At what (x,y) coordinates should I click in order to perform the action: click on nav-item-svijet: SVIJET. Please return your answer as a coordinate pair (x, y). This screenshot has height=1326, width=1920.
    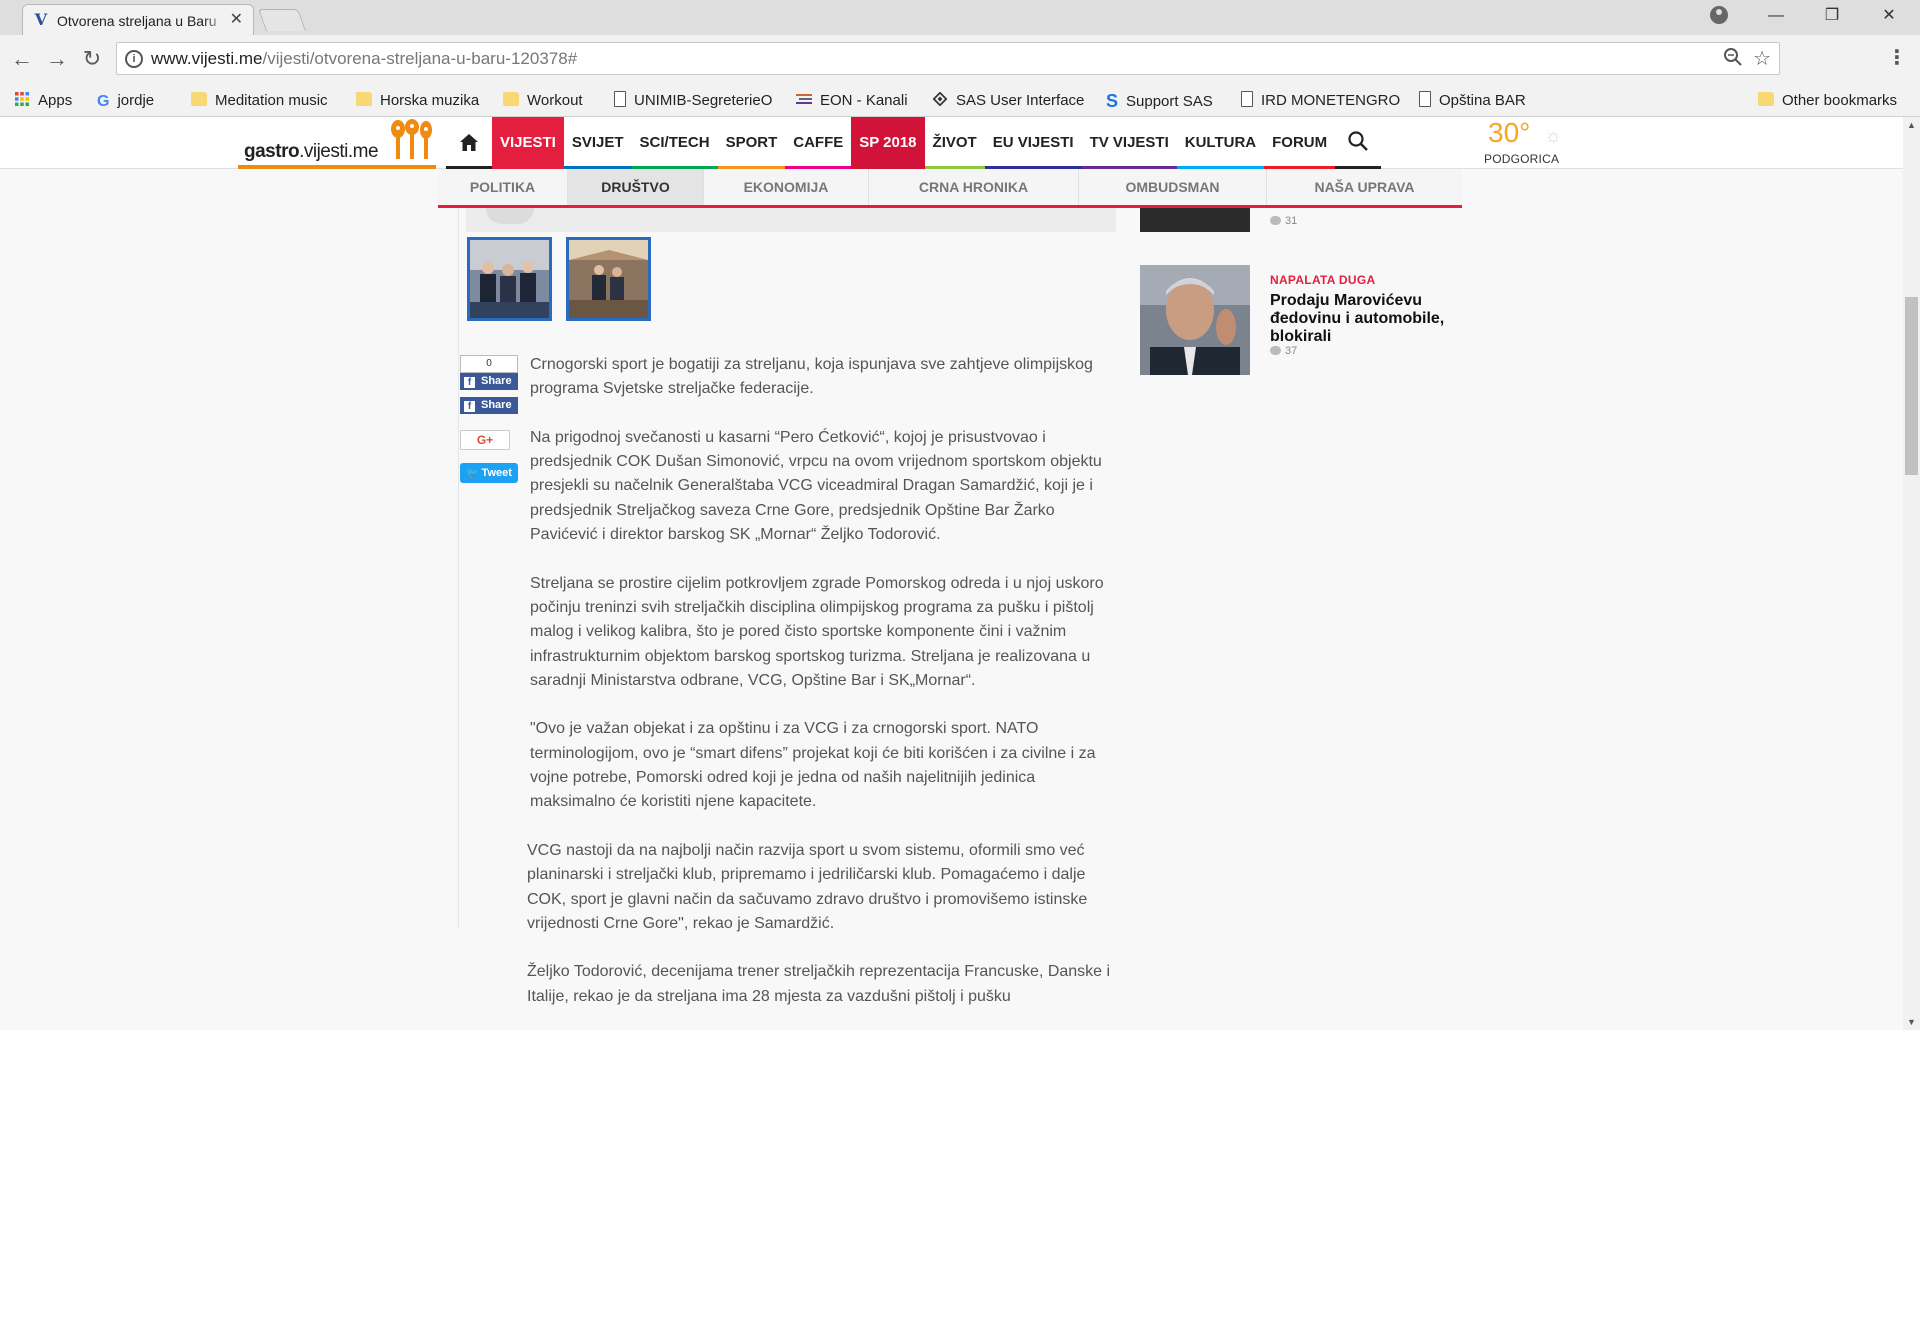
    Looking at the image, I should click on (597, 143).